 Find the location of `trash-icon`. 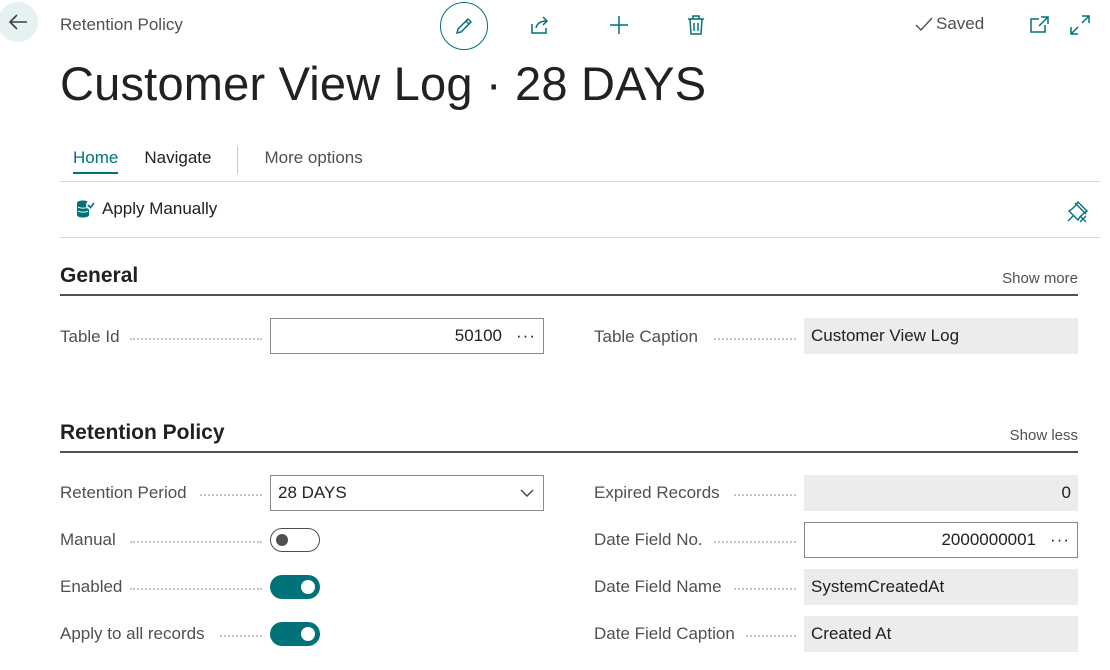

trash-icon is located at coordinates (696, 25).